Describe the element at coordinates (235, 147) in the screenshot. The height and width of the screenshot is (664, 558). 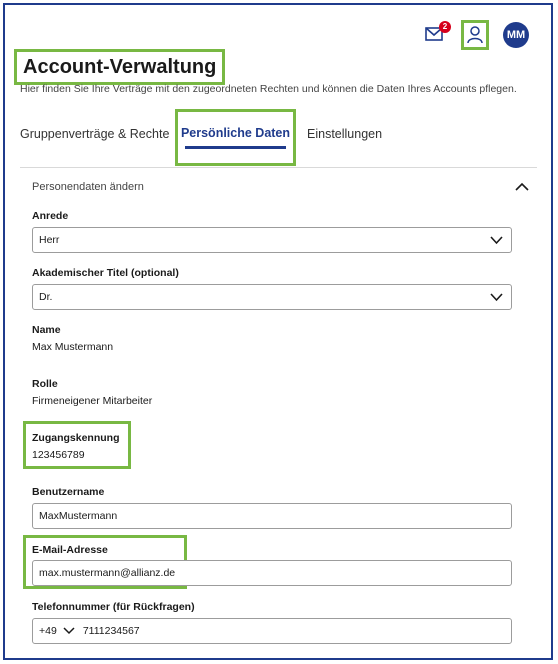
I see `active-tab-indicator` at that location.